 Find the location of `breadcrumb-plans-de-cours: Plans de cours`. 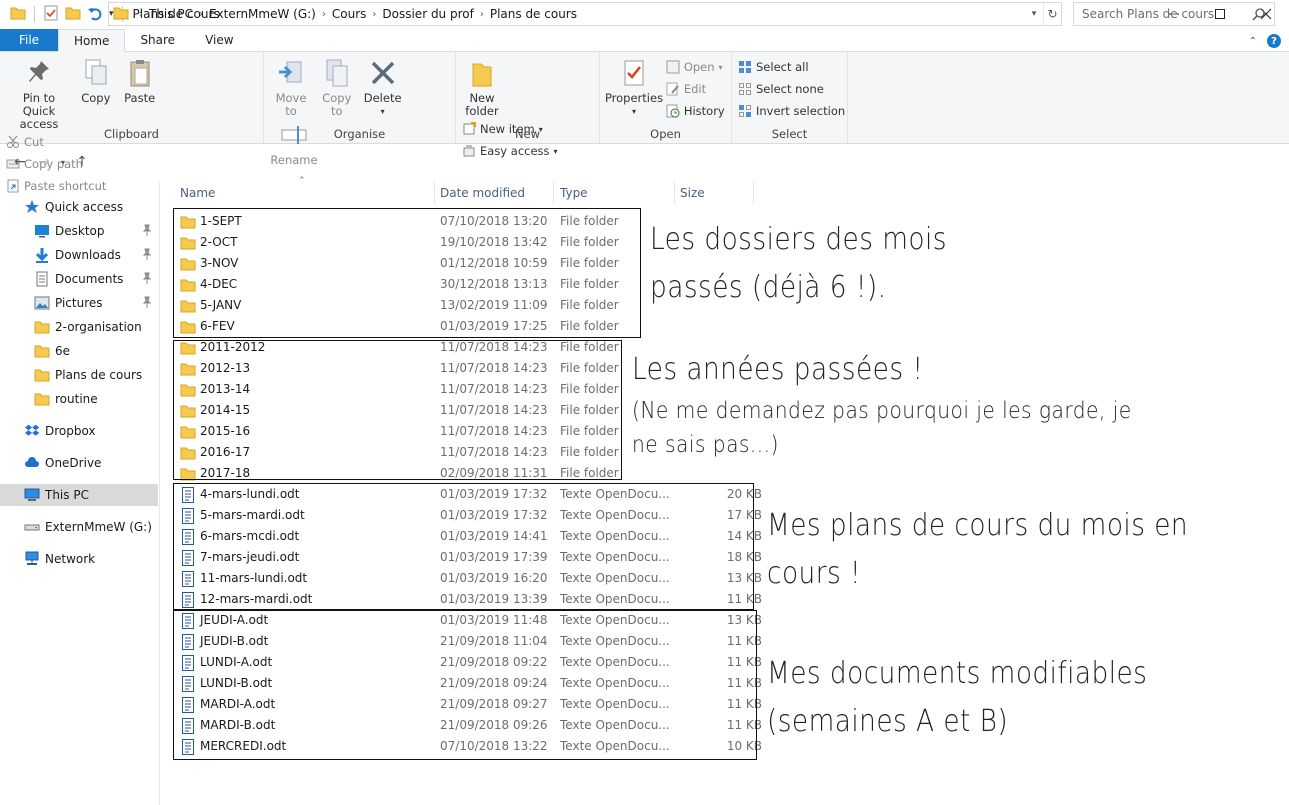

breadcrumb-plans-de-cours: Plans de cours is located at coordinates (533, 14).